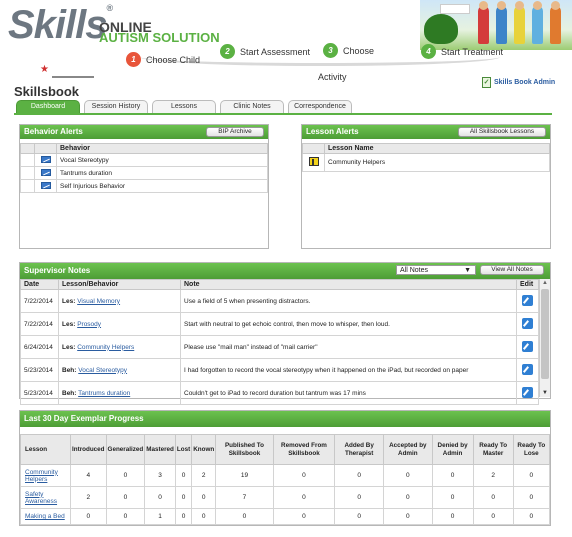 The width and height of the screenshot is (572, 537). Describe the element at coordinates (45, 148) in the screenshot. I see `icon-col-header` at that location.